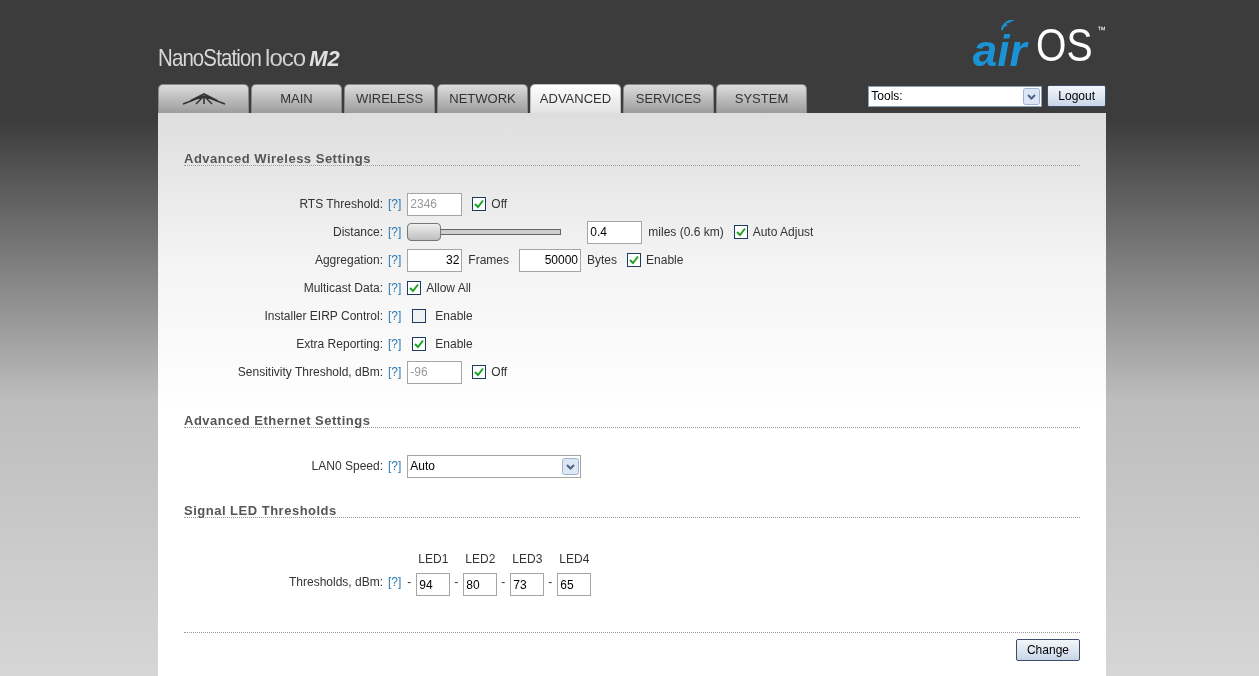 The height and width of the screenshot is (676, 1259). I want to click on unit-label: Frames, so click(488, 260).